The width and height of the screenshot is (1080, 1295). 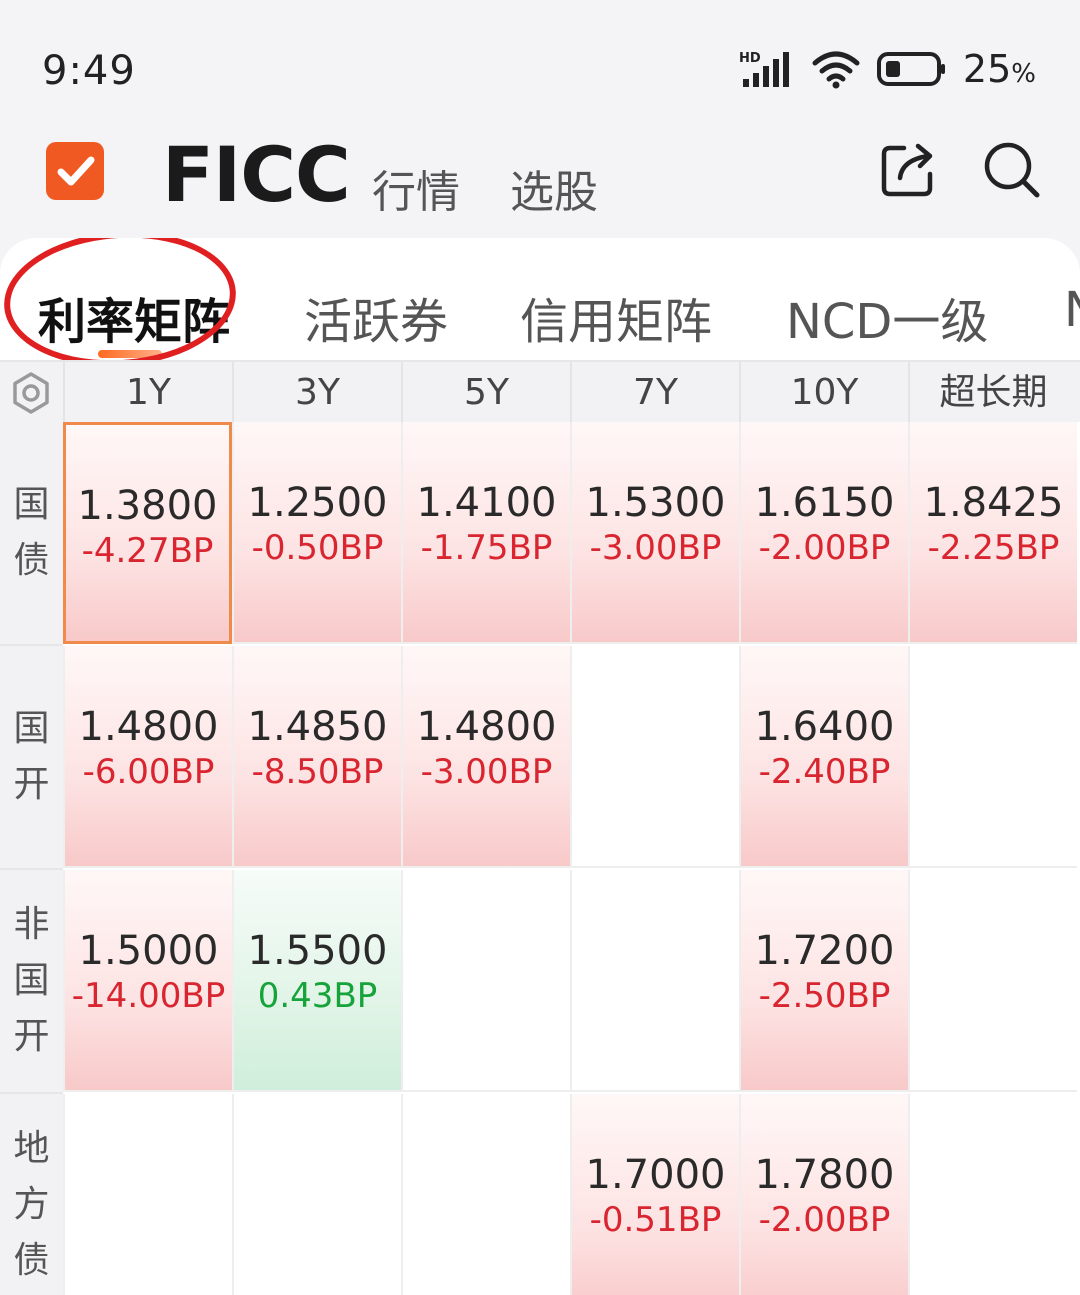 I want to click on yield-value: 1.4100, so click(x=486, y=503).